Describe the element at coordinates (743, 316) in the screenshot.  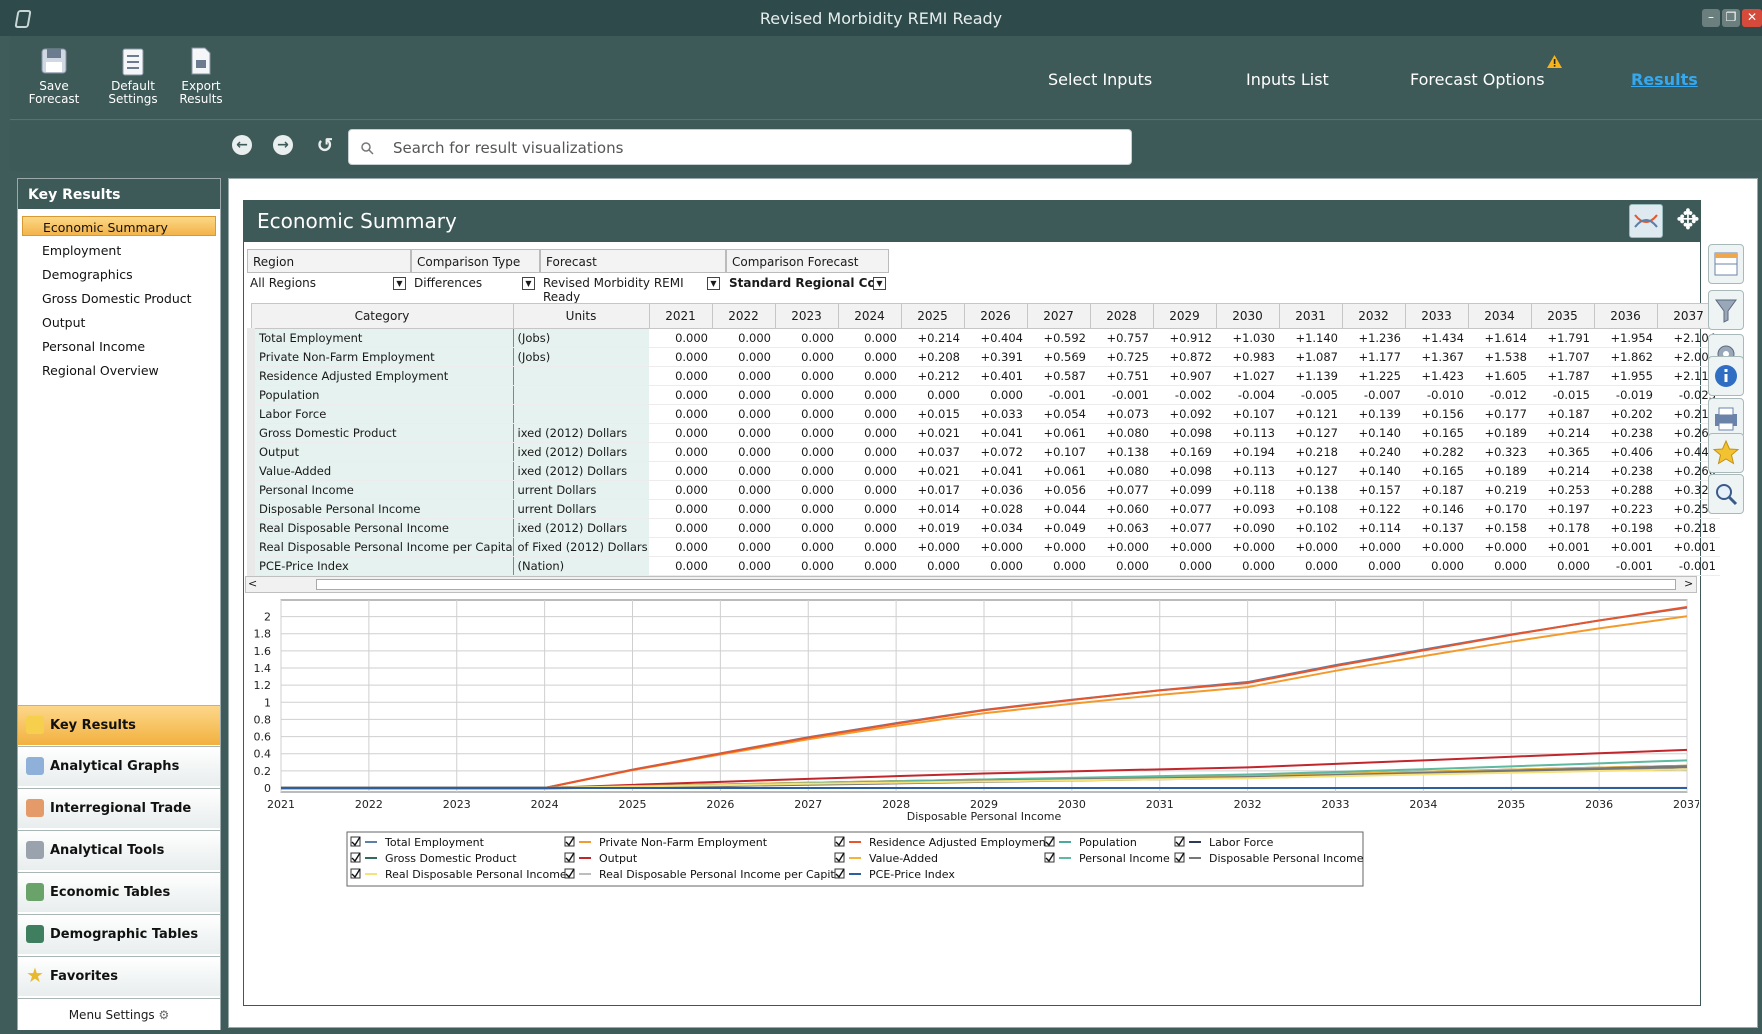
I see `column-header-year: 2022` at that location.